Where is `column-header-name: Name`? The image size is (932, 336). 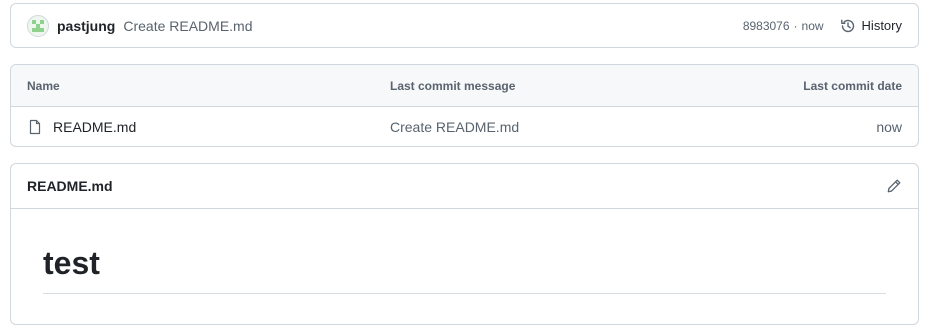 column-header-name: Name is located at coordinates (43, 85).